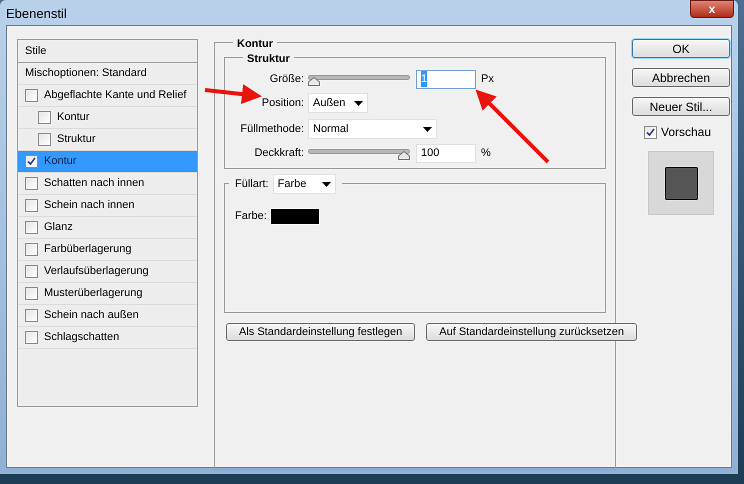 Image resolution: width=744 pixels, height=484 pixels. Describe the element at coordinates (681, 77) in the screenshot. I see `dialog-button: Abbrechen` at that location.